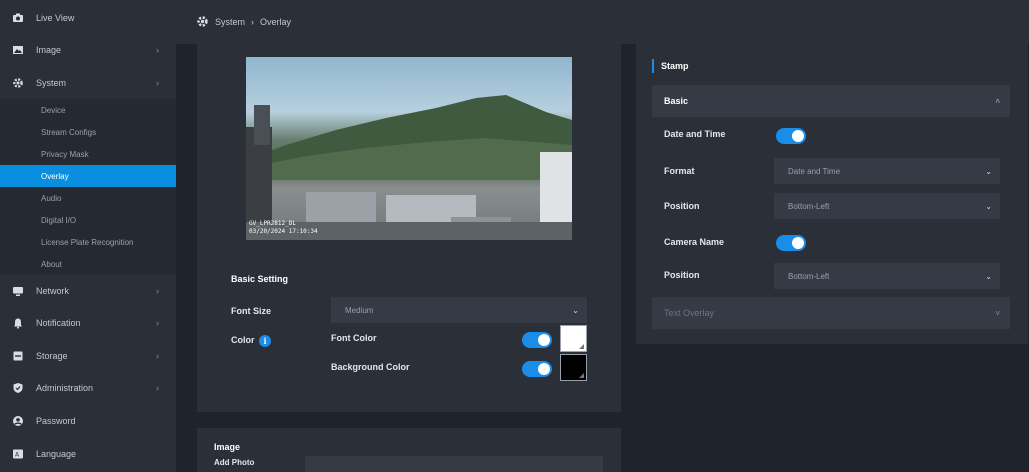  What do you see at coordinates (831, 101) in the screenshot?
I see `basic-accordion-header: Basic ˄` at bounding box center [831, 101].